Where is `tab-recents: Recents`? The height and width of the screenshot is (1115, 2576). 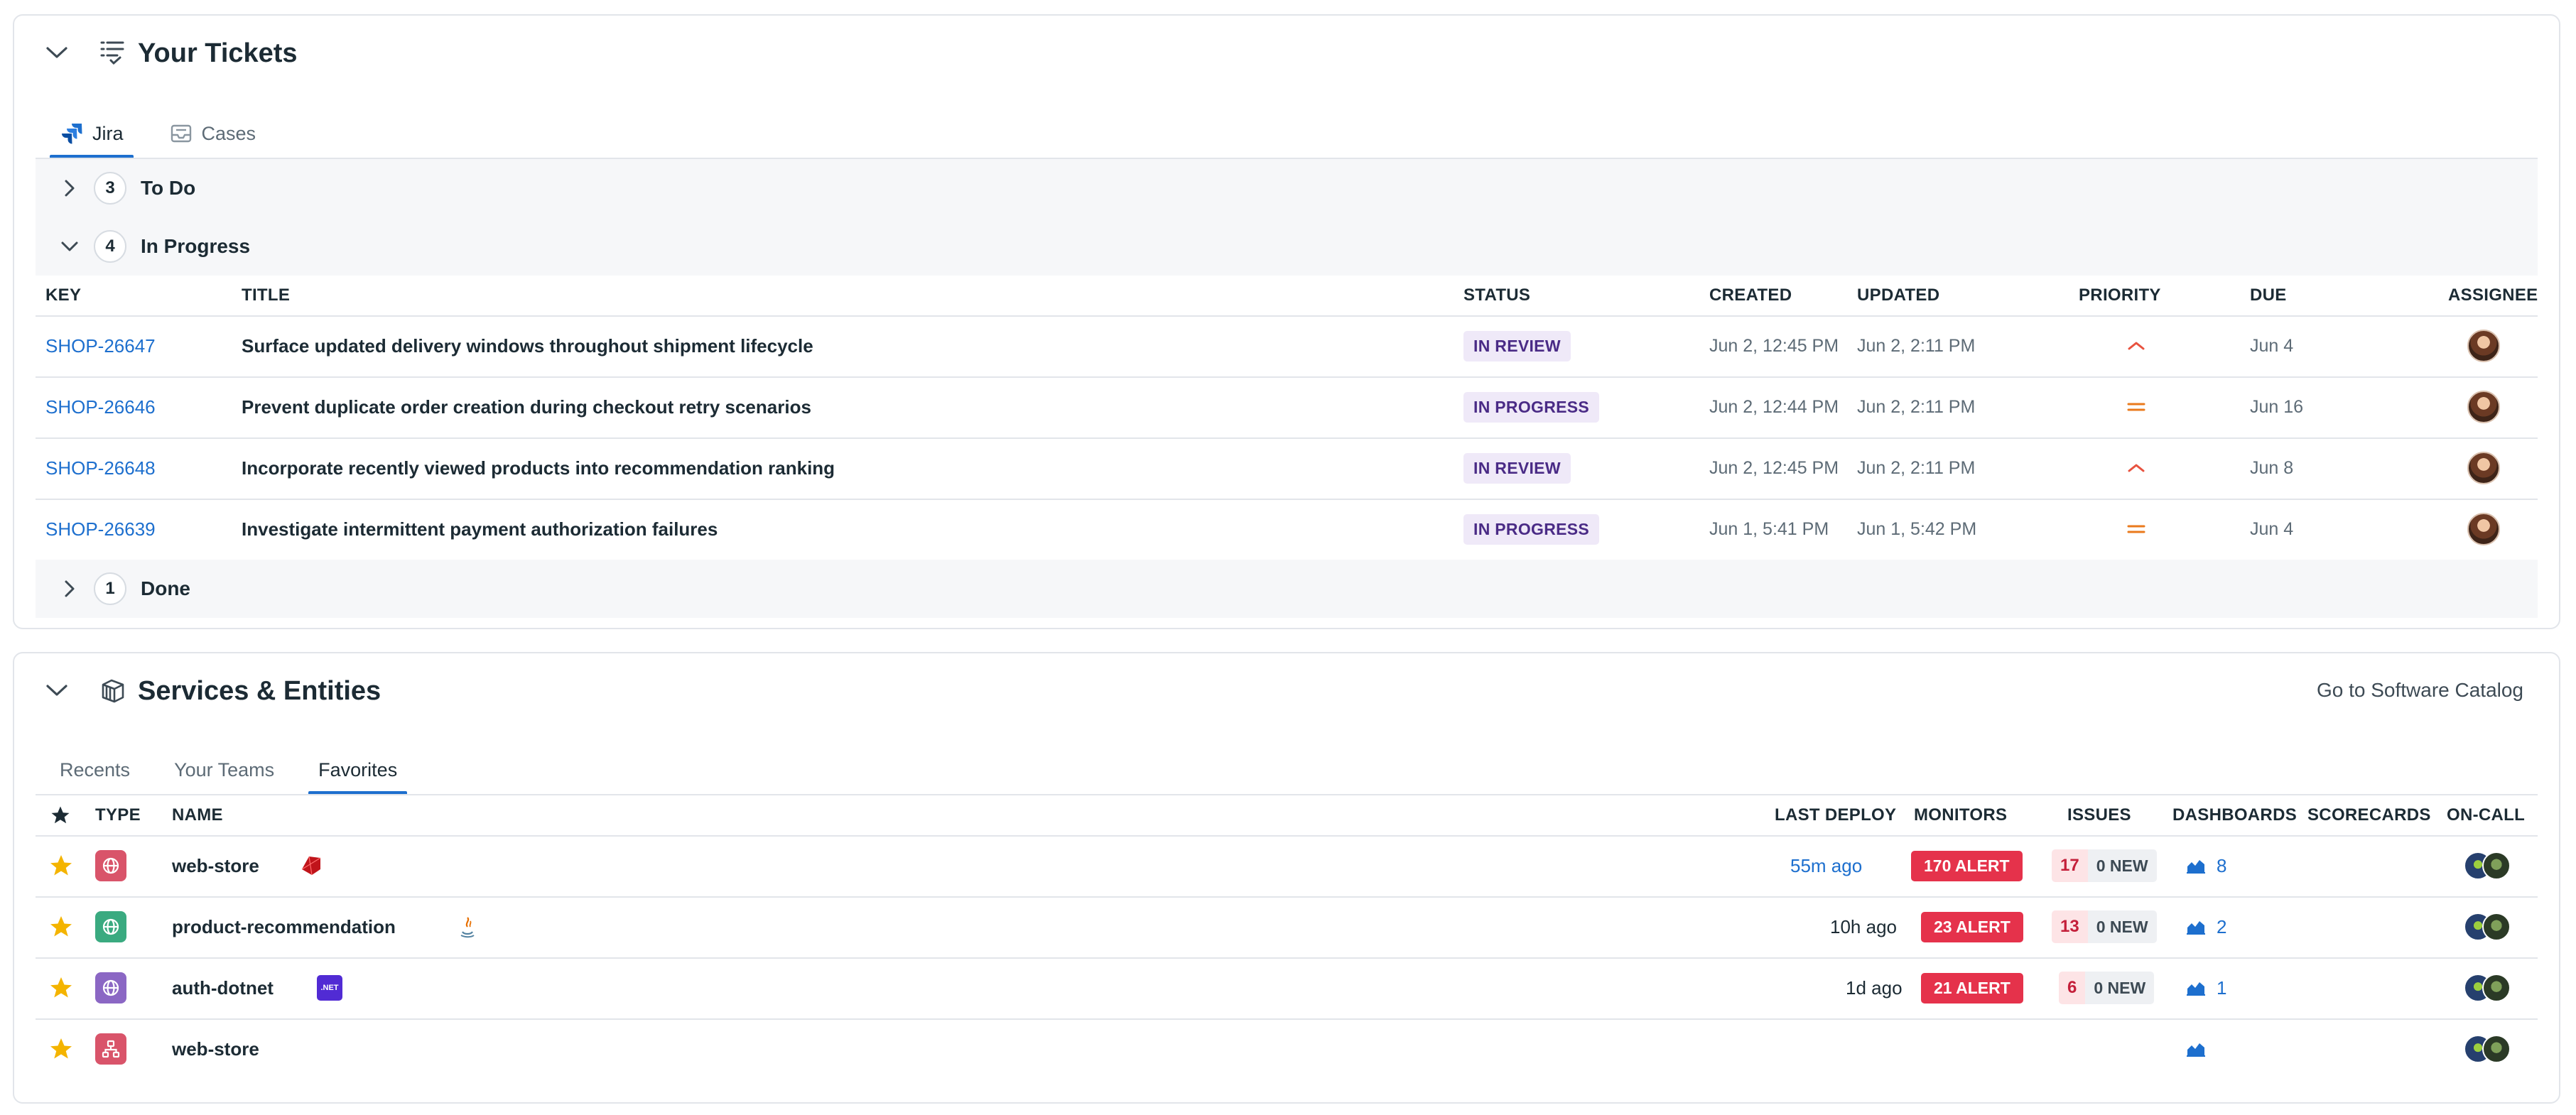 tab-recents: Recents is located at coordinates (95, 769).